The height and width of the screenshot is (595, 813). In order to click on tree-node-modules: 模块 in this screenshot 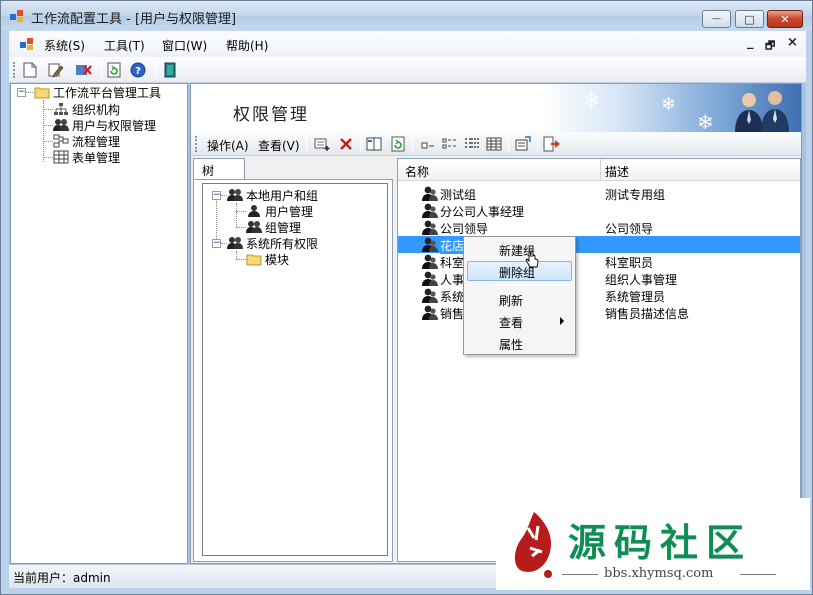, I will do `click(267, 259)`.